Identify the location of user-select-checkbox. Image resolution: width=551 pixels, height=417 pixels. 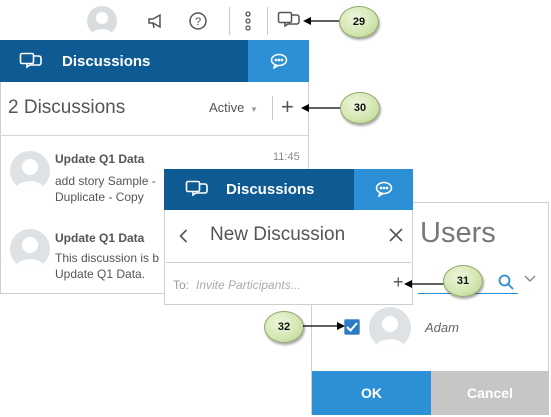
(352, 327).